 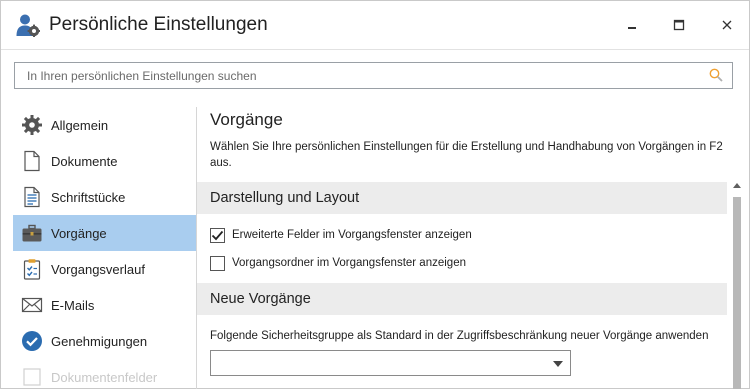 I want to click on sidebar-item-dokumentenfelder: Dokumentenfelder, so click(x=104, y=374).